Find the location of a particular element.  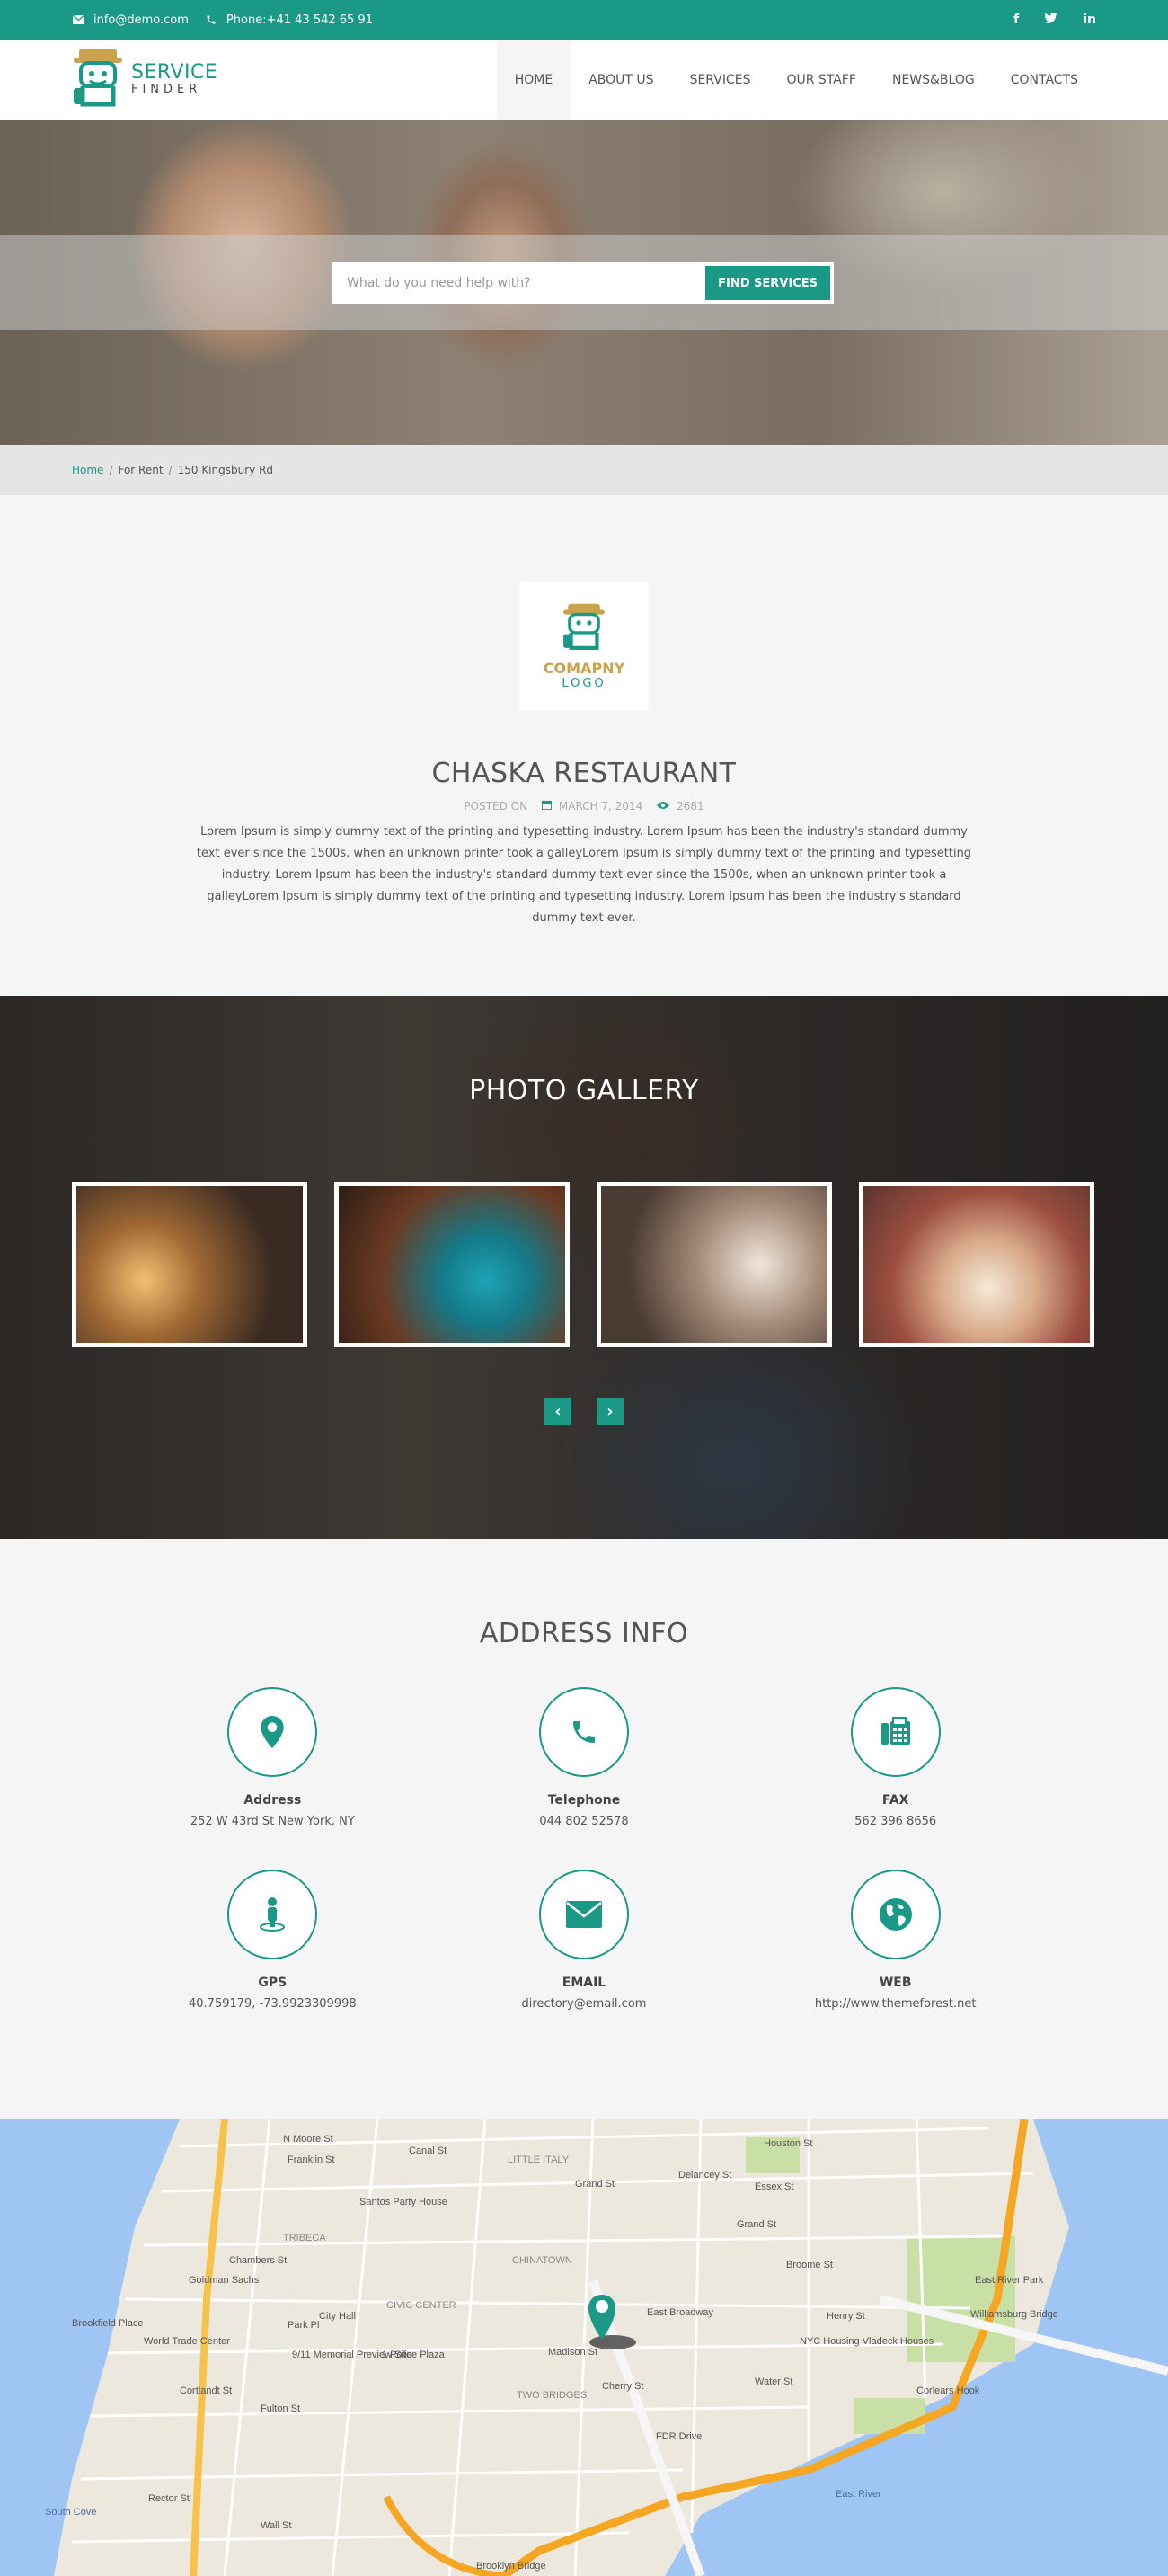

company-logo-text: COMAPNY is located at coordinates (584, 668).